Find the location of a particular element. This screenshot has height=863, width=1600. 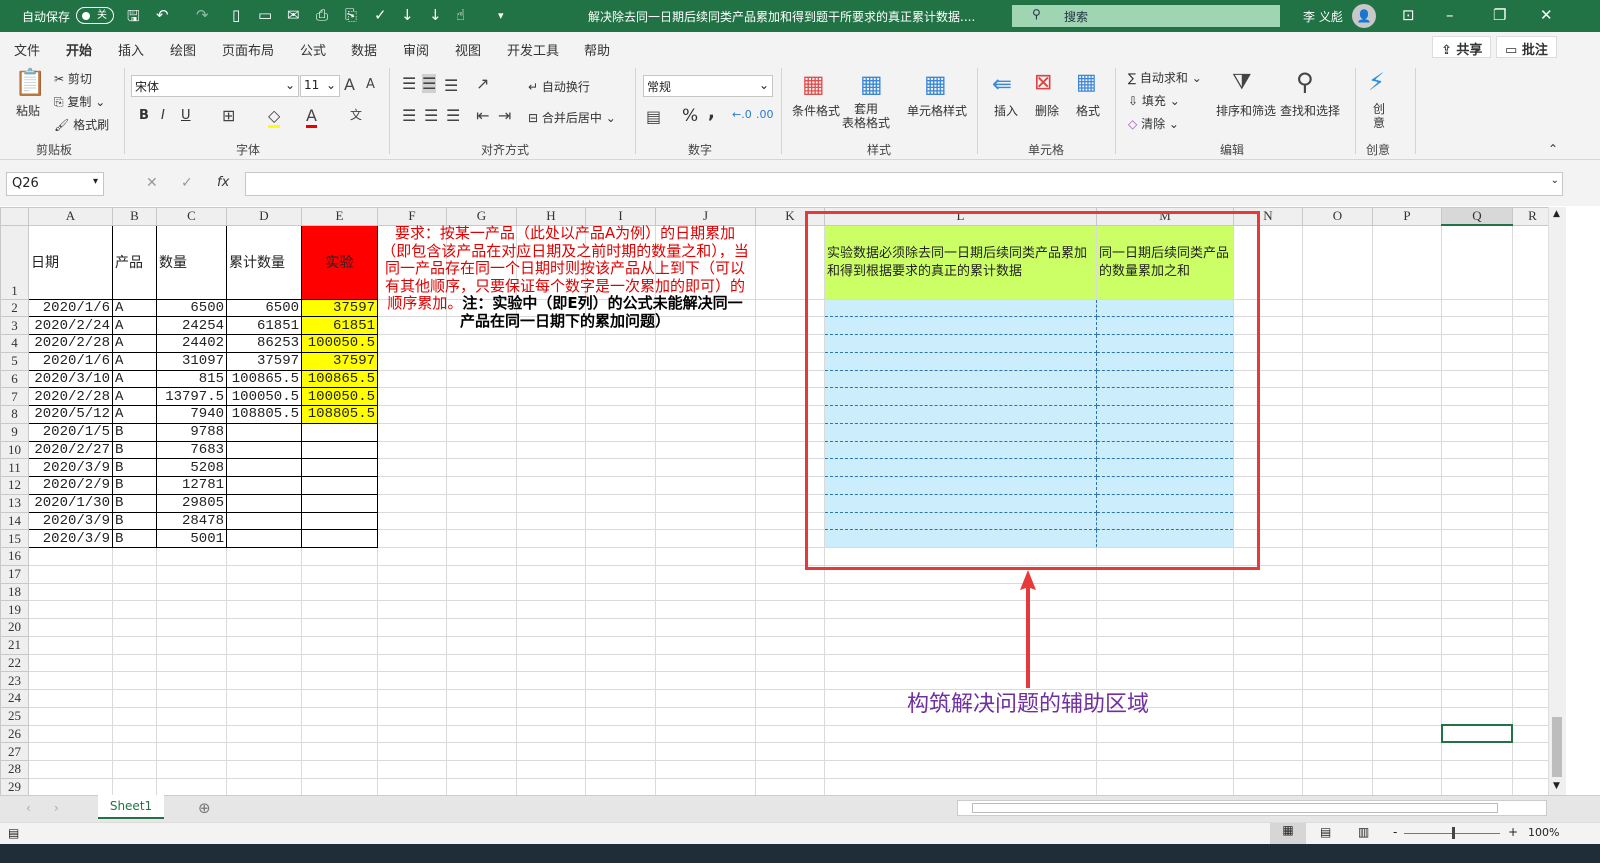

cell-M27 is located at coordinates (1165, 751).